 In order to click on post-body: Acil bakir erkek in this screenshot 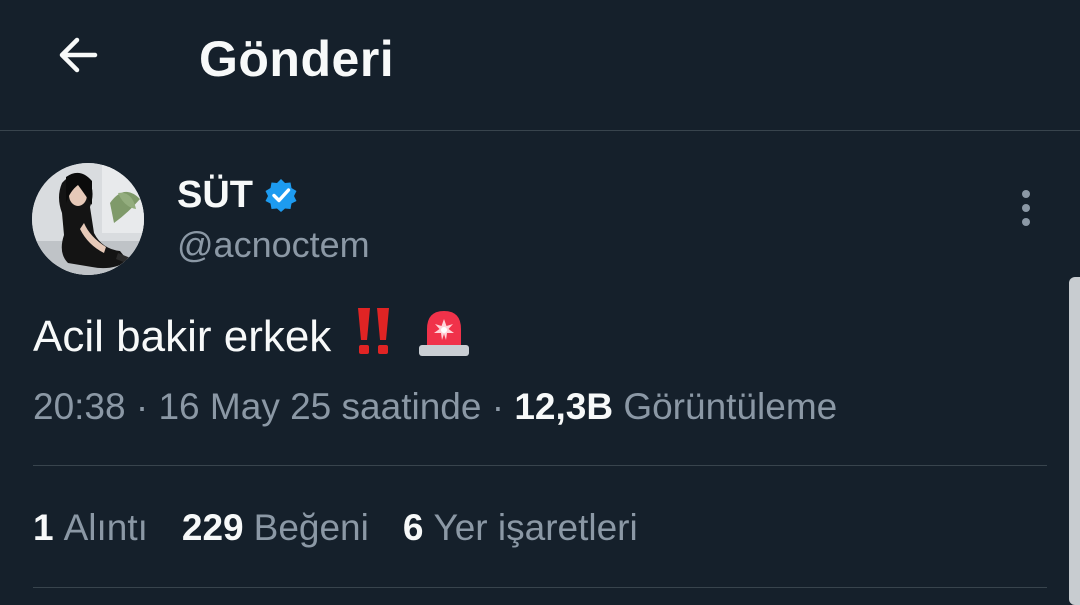, I will do `click(252, 336)`.